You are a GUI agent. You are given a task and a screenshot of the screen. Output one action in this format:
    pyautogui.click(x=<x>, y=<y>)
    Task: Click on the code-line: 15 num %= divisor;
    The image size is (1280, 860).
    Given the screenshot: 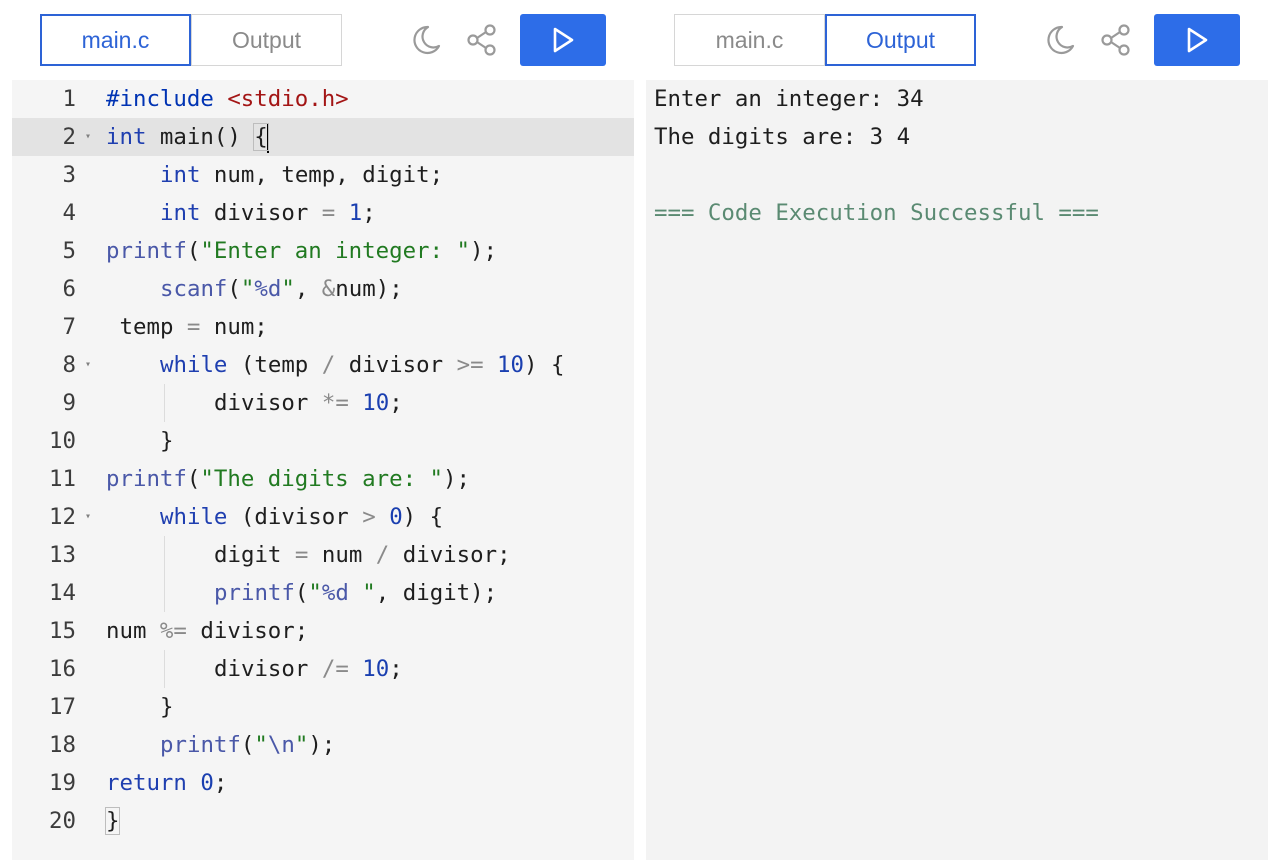 What is the action you would take?
    pyautogui.click(x=323, y=631)
    